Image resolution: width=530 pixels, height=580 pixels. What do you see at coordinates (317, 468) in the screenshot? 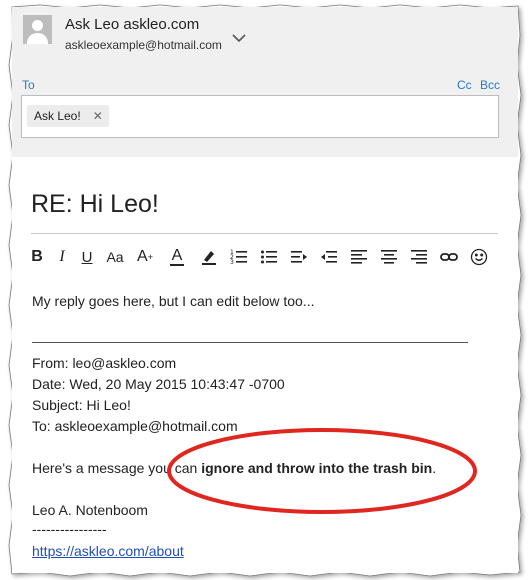
I see `quoted-message-bold: ignore and throw into the trash bin` at bounding box center [317, 468].